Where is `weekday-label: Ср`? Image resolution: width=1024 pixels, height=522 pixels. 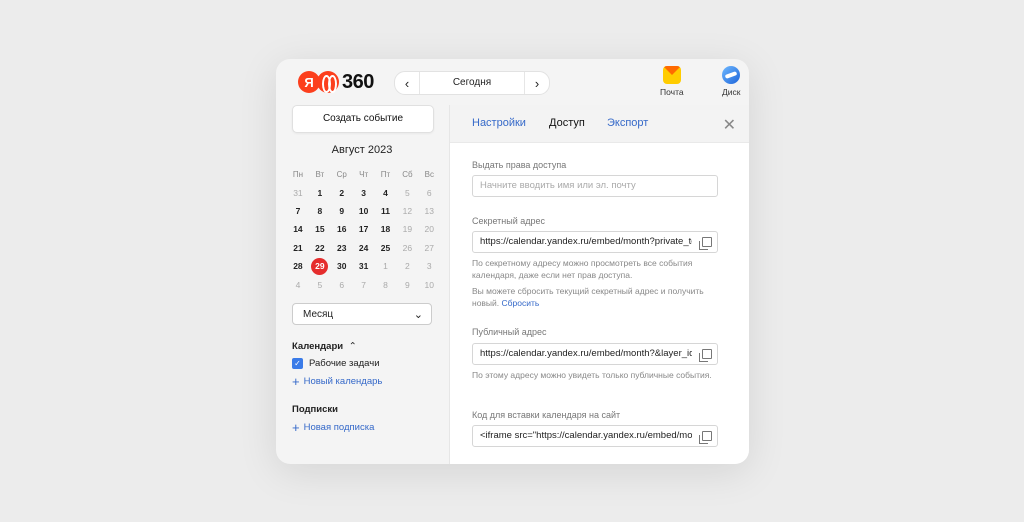
weekday-label: Ср is located at coordinates (341, 174).